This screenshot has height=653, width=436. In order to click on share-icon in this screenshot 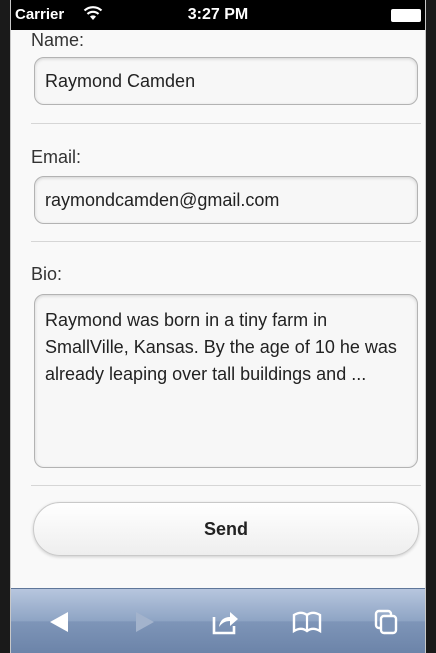, I will do `click(225, 622)`.